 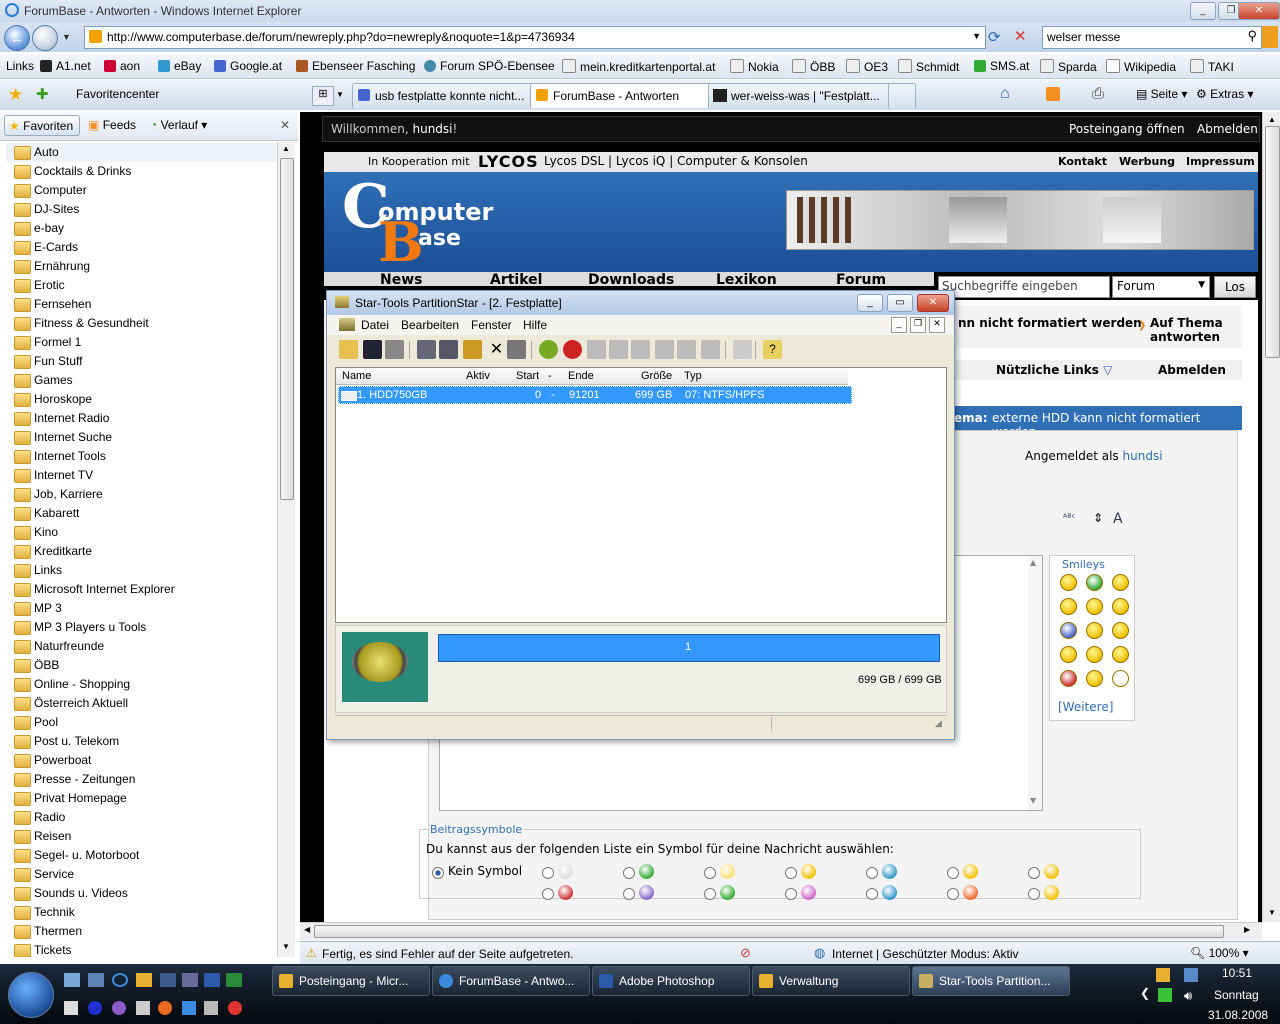 What do you see at coordinates (355, 66) in the screenshot?
I see `link-ebenseer: Ebenseer Fasching` at bounding box center [355, 66].